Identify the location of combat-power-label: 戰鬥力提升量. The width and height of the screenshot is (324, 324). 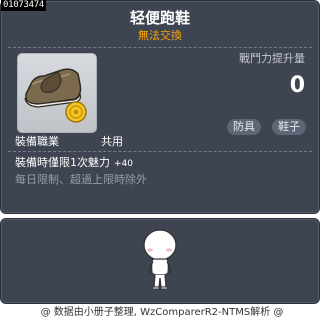
(272, 58).